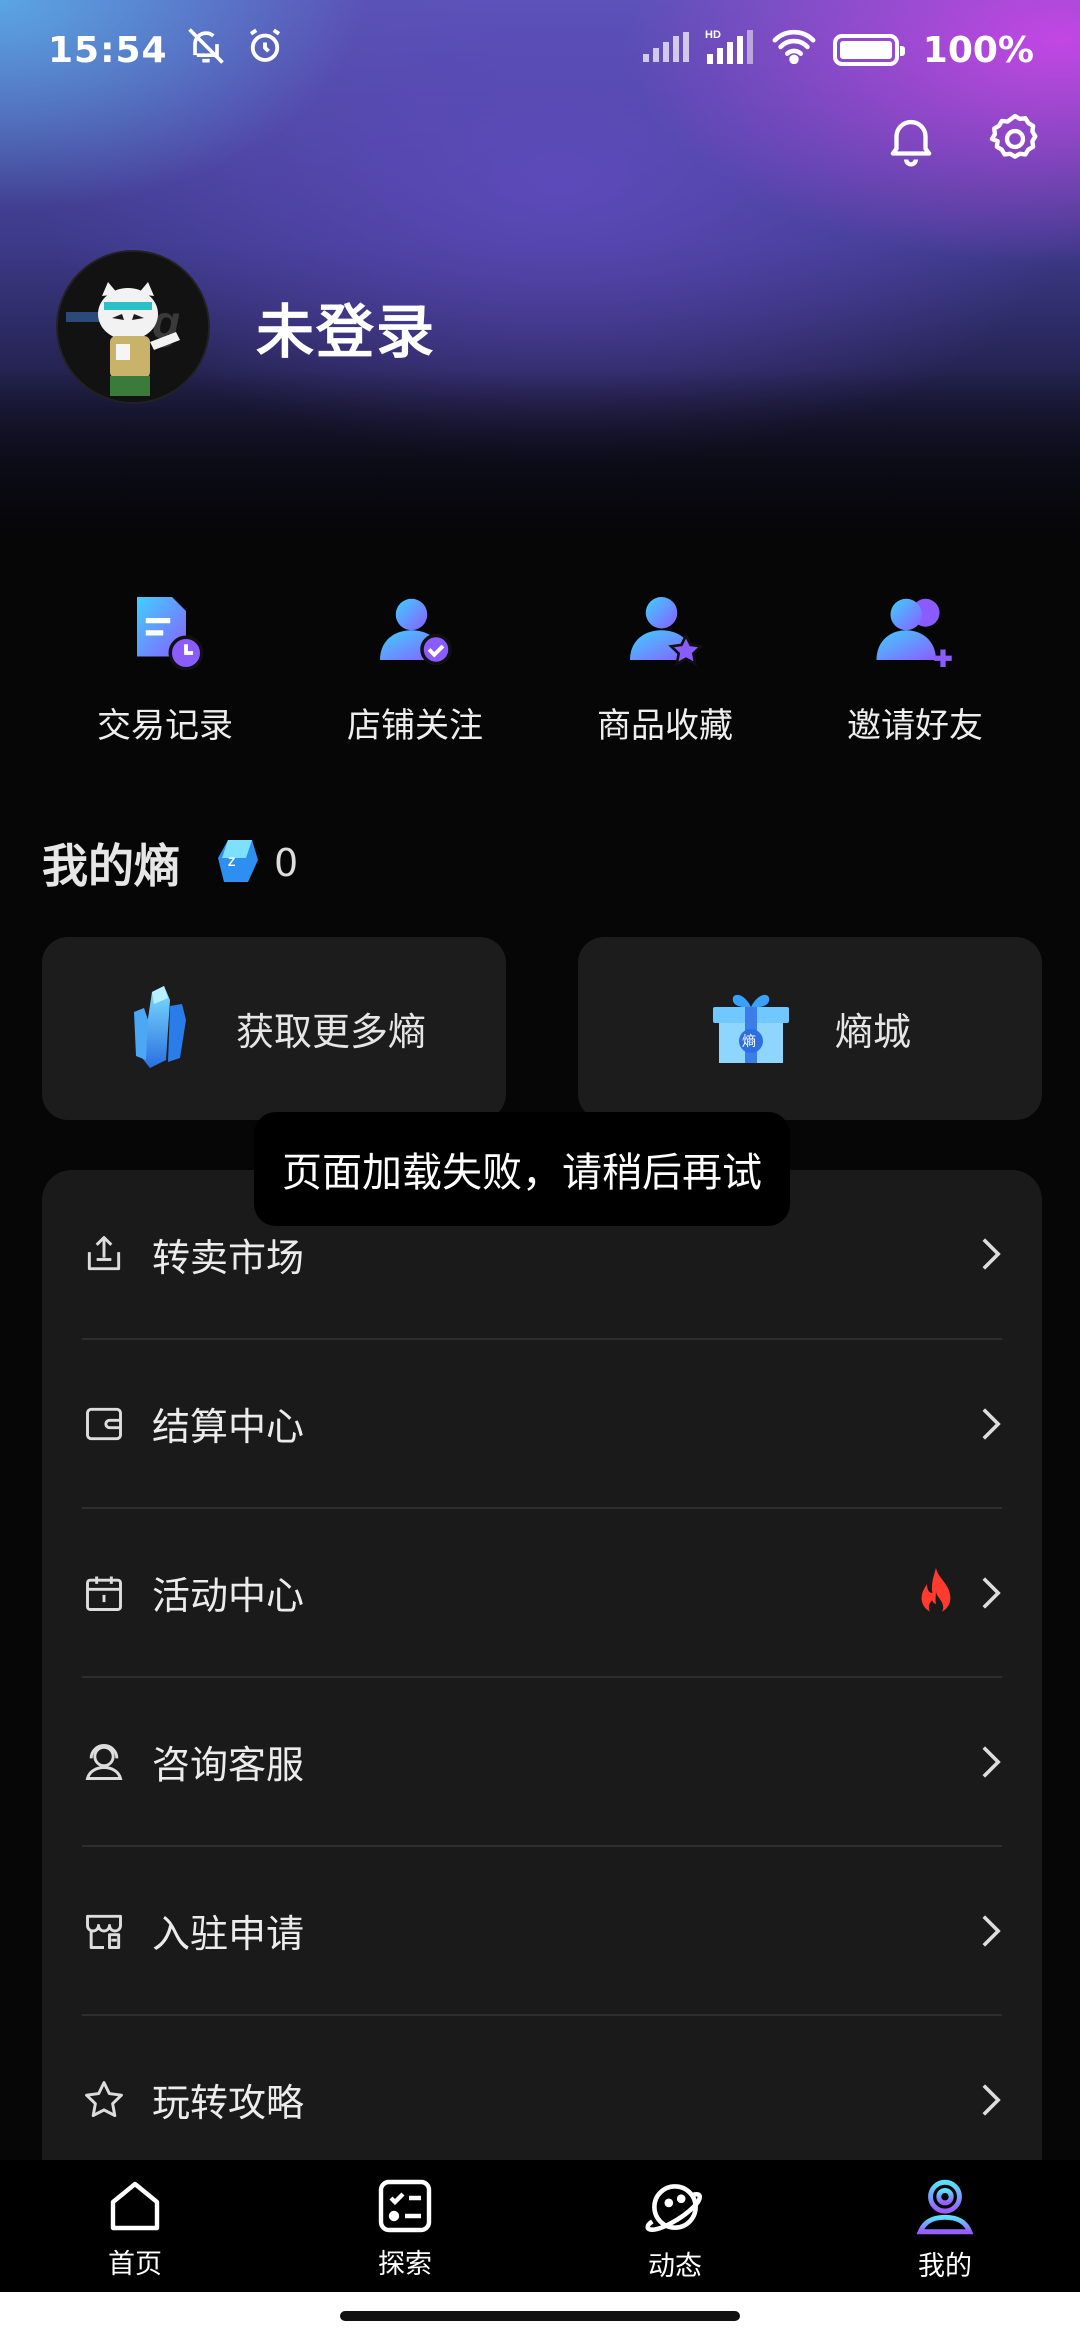 The height and width of the screenshot is (2340, 1080). I want to click on quick-action-label: 商品收藏, so click(665, 726).